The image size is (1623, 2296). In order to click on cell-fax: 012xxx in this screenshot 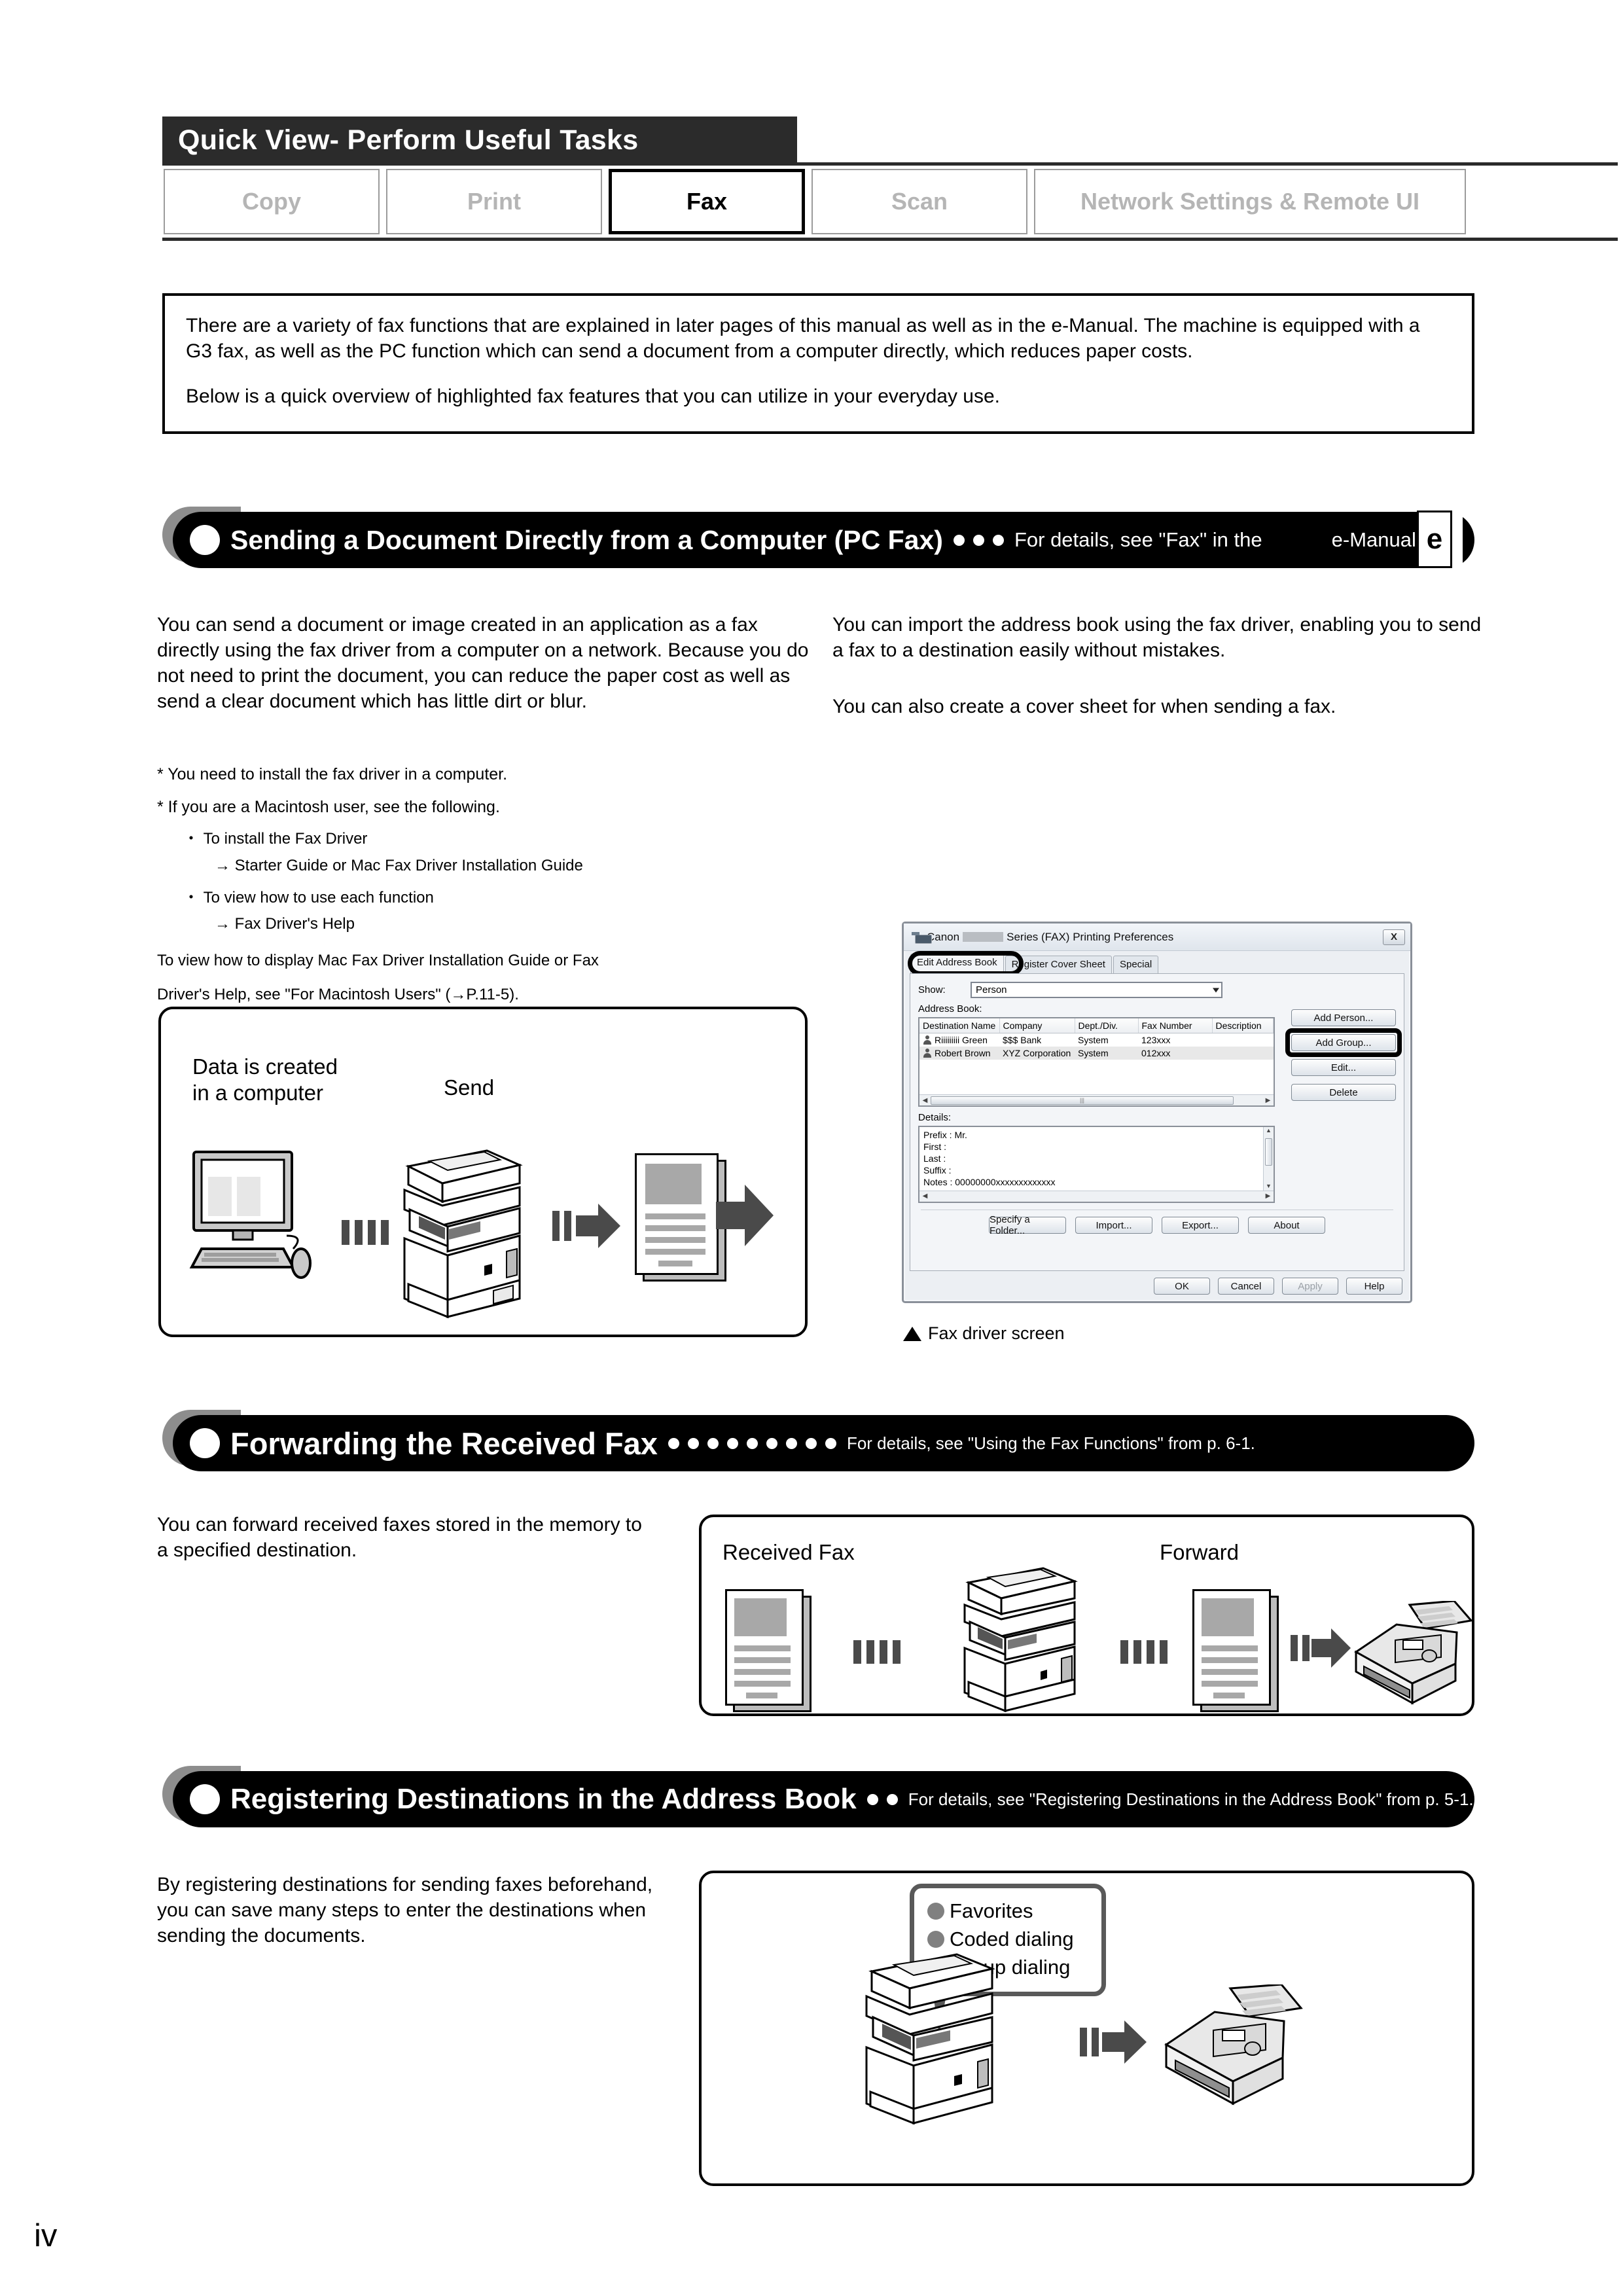, I will do `click(1175, 1053)`.